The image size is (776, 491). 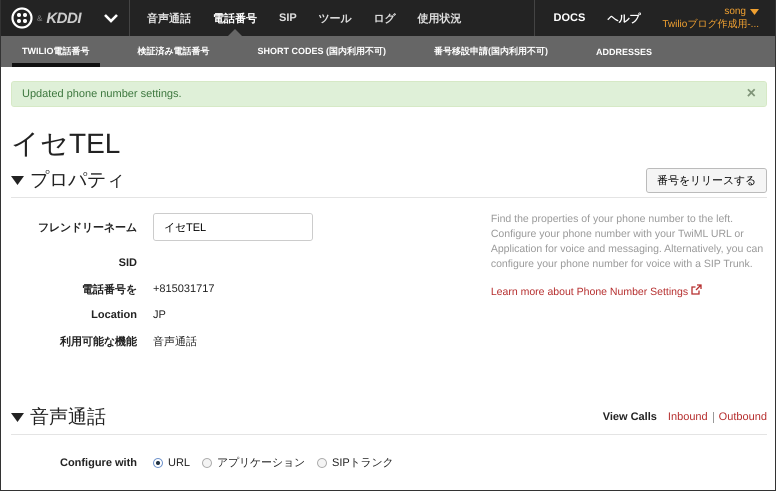 What do you see at coordinates (491, 51) in the screenshot?
I see `subnav-tab: 番号移設申請(国内利用不可)` at bounding box center [491, 51].